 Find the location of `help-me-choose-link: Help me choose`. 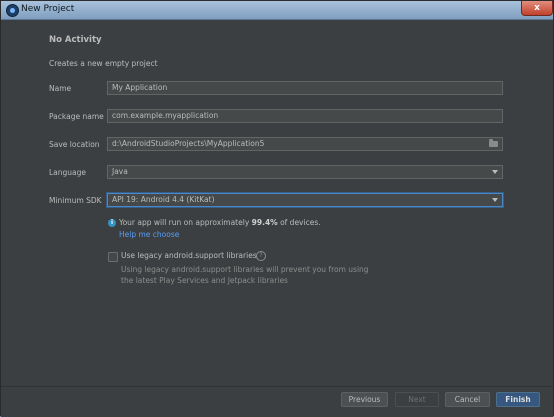

help-me-choose-link: Help me choose is located at coordinates (149, 234).